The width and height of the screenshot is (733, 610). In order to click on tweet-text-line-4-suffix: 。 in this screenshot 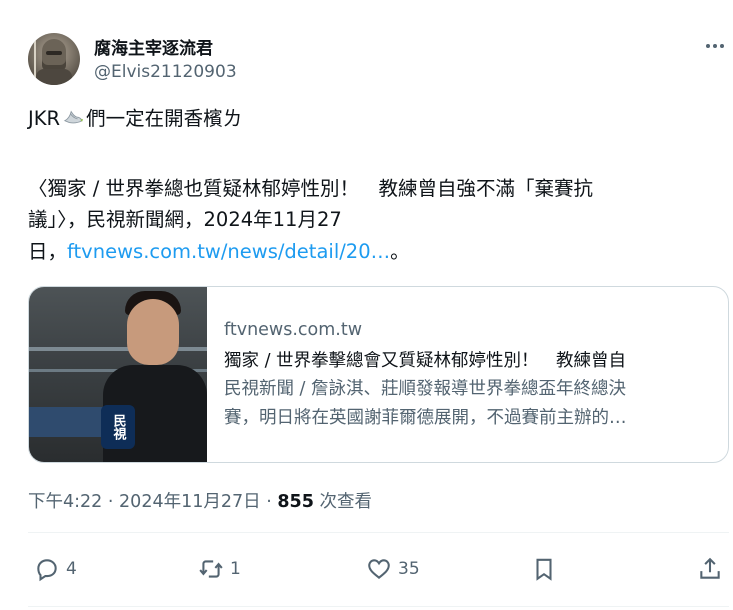, I will do `click(400, 251)`.